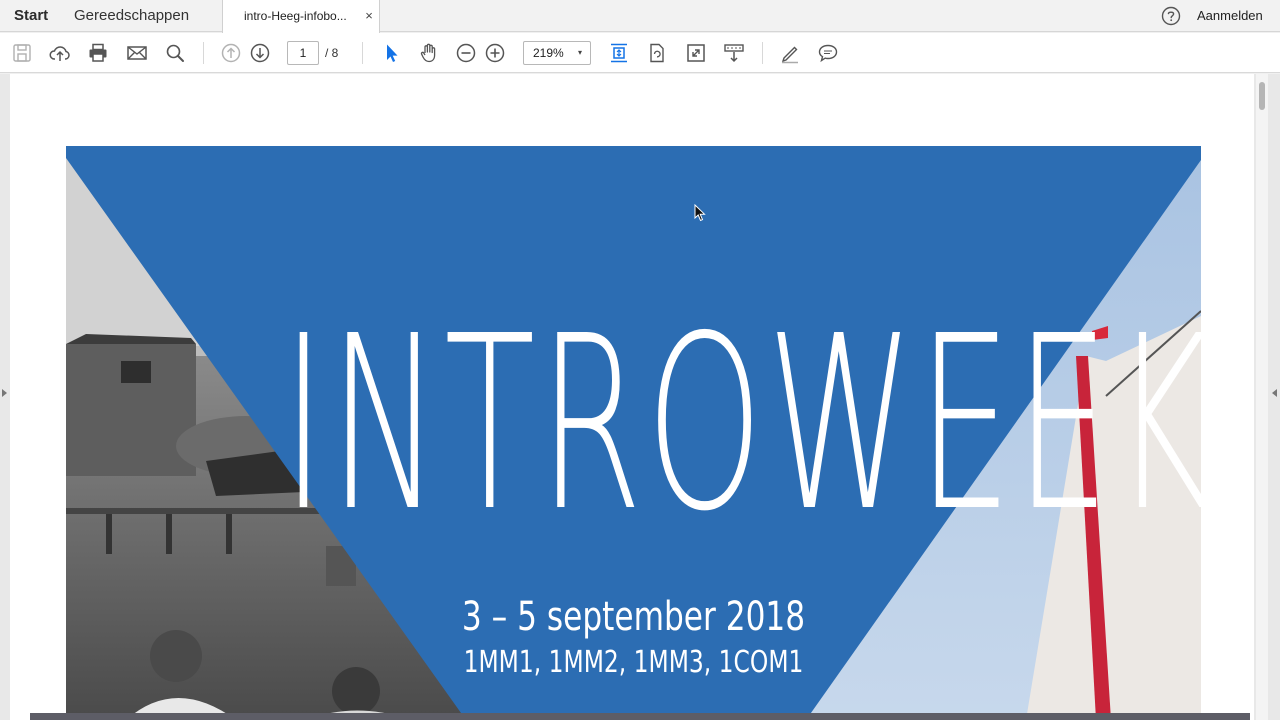 This screenshot has width=1280, height=720. What do you see at coordinates (303, 53) in the screenshot?
I see `page-number-input: 1` at bounding box center [303, 53].